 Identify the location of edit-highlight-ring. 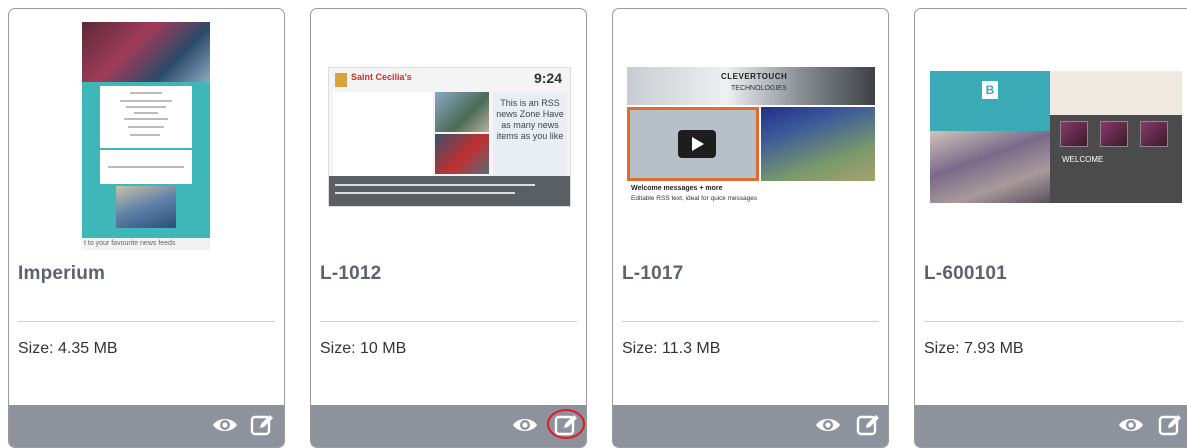
(566, 424).